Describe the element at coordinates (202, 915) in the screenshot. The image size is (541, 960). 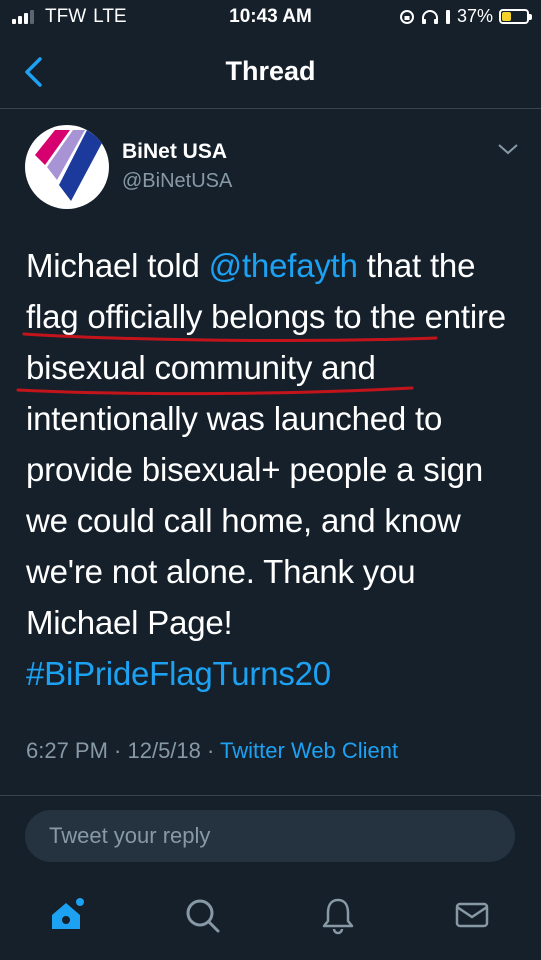
I see `search-icon` at that location.